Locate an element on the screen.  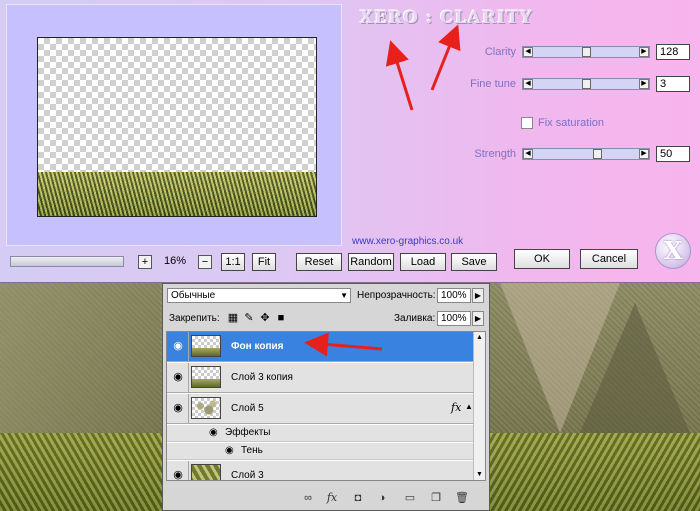
add-mask-icon: ◘ is located at coordinates (358, 498).